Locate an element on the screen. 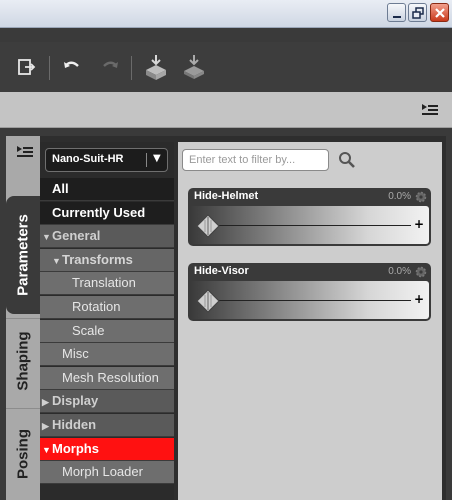 The width and height of the screenshot is (452, 500). tab-label: Shaping is located at coordinates (23, 360).